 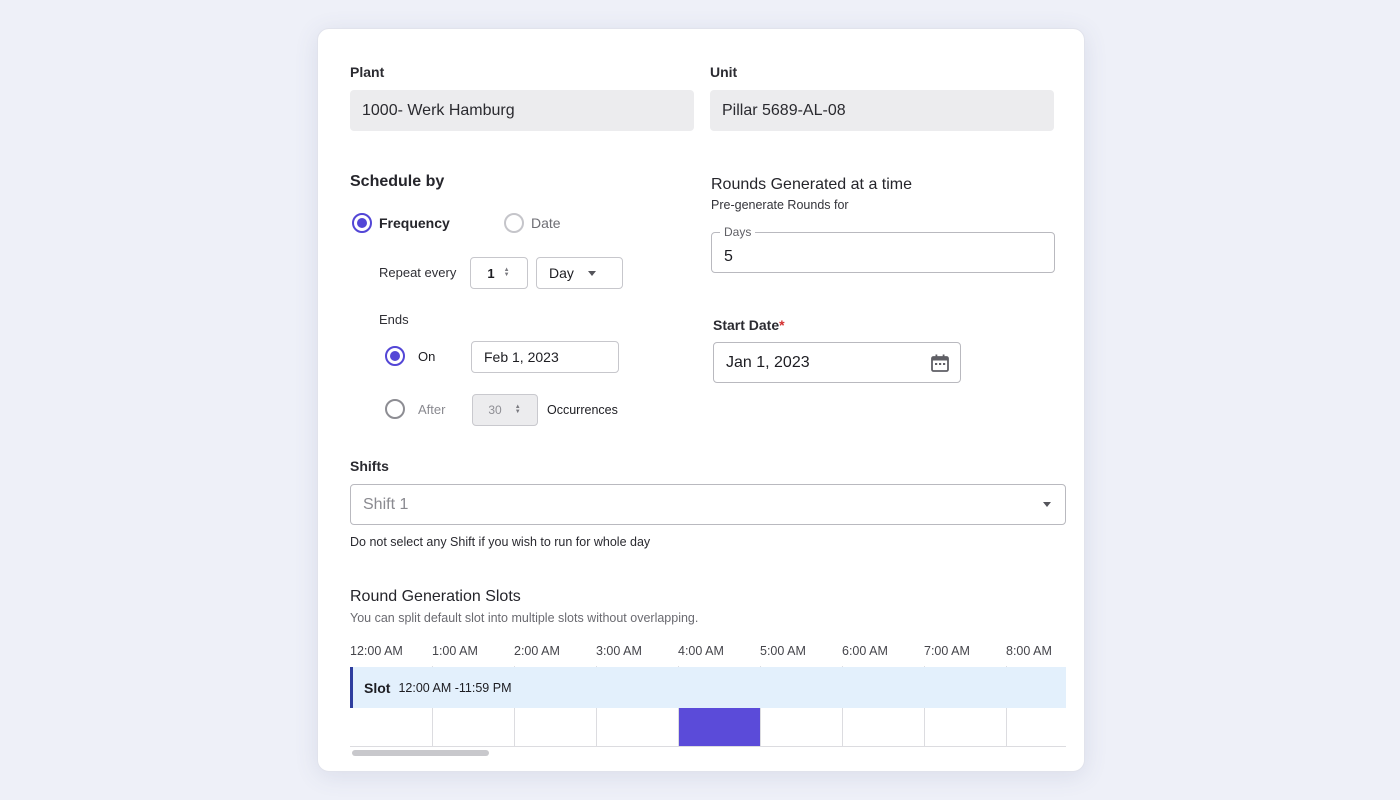 I want to click on ends-on-date-input: Feb 1, 2023, so click(x=545, y=357).